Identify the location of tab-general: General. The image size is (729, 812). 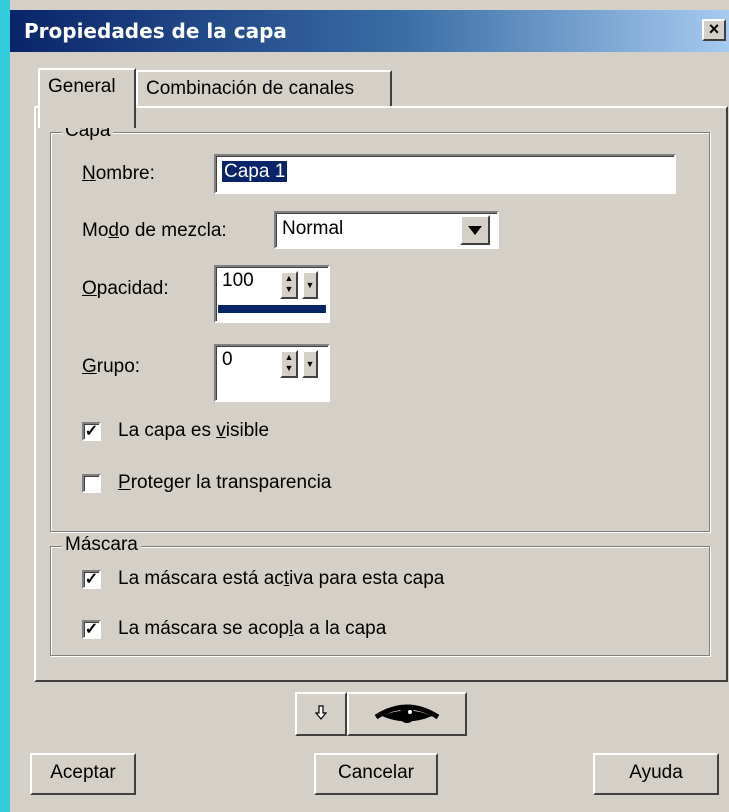
(87, 98).